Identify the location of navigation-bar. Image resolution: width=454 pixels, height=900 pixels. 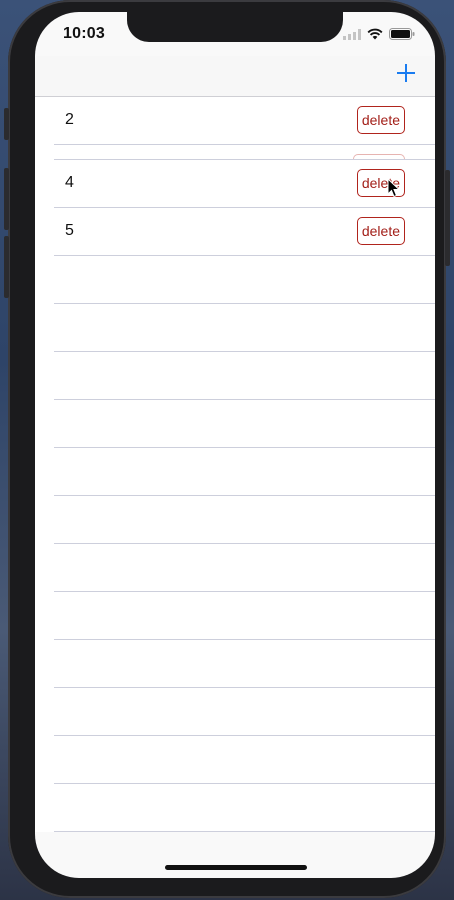
(235, 76).